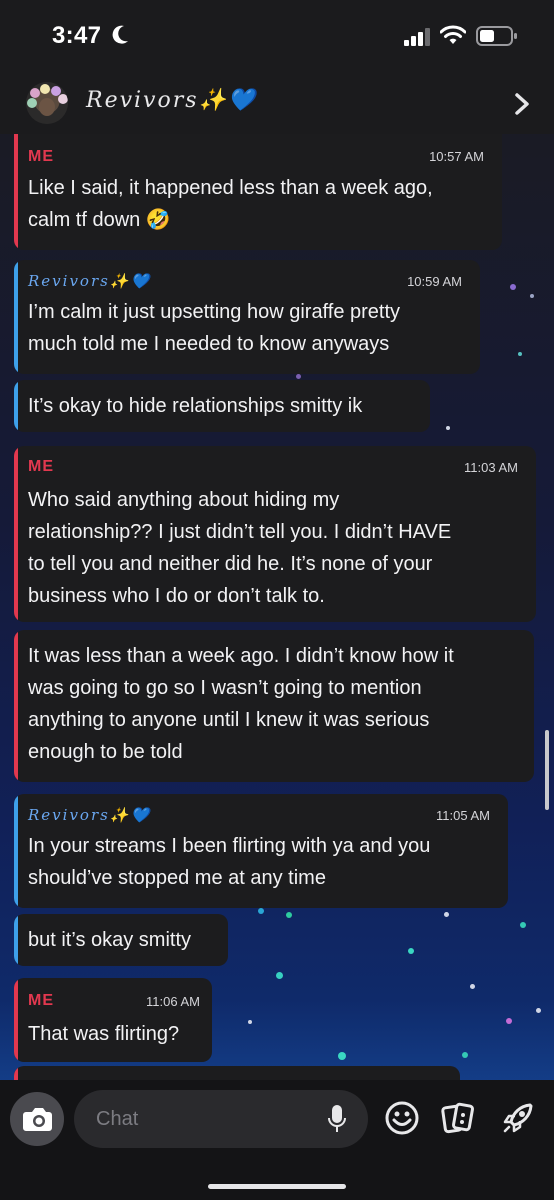  I want to click on message-bubble: ME 11:06 AM That was flirting?, so click(113, 1020).